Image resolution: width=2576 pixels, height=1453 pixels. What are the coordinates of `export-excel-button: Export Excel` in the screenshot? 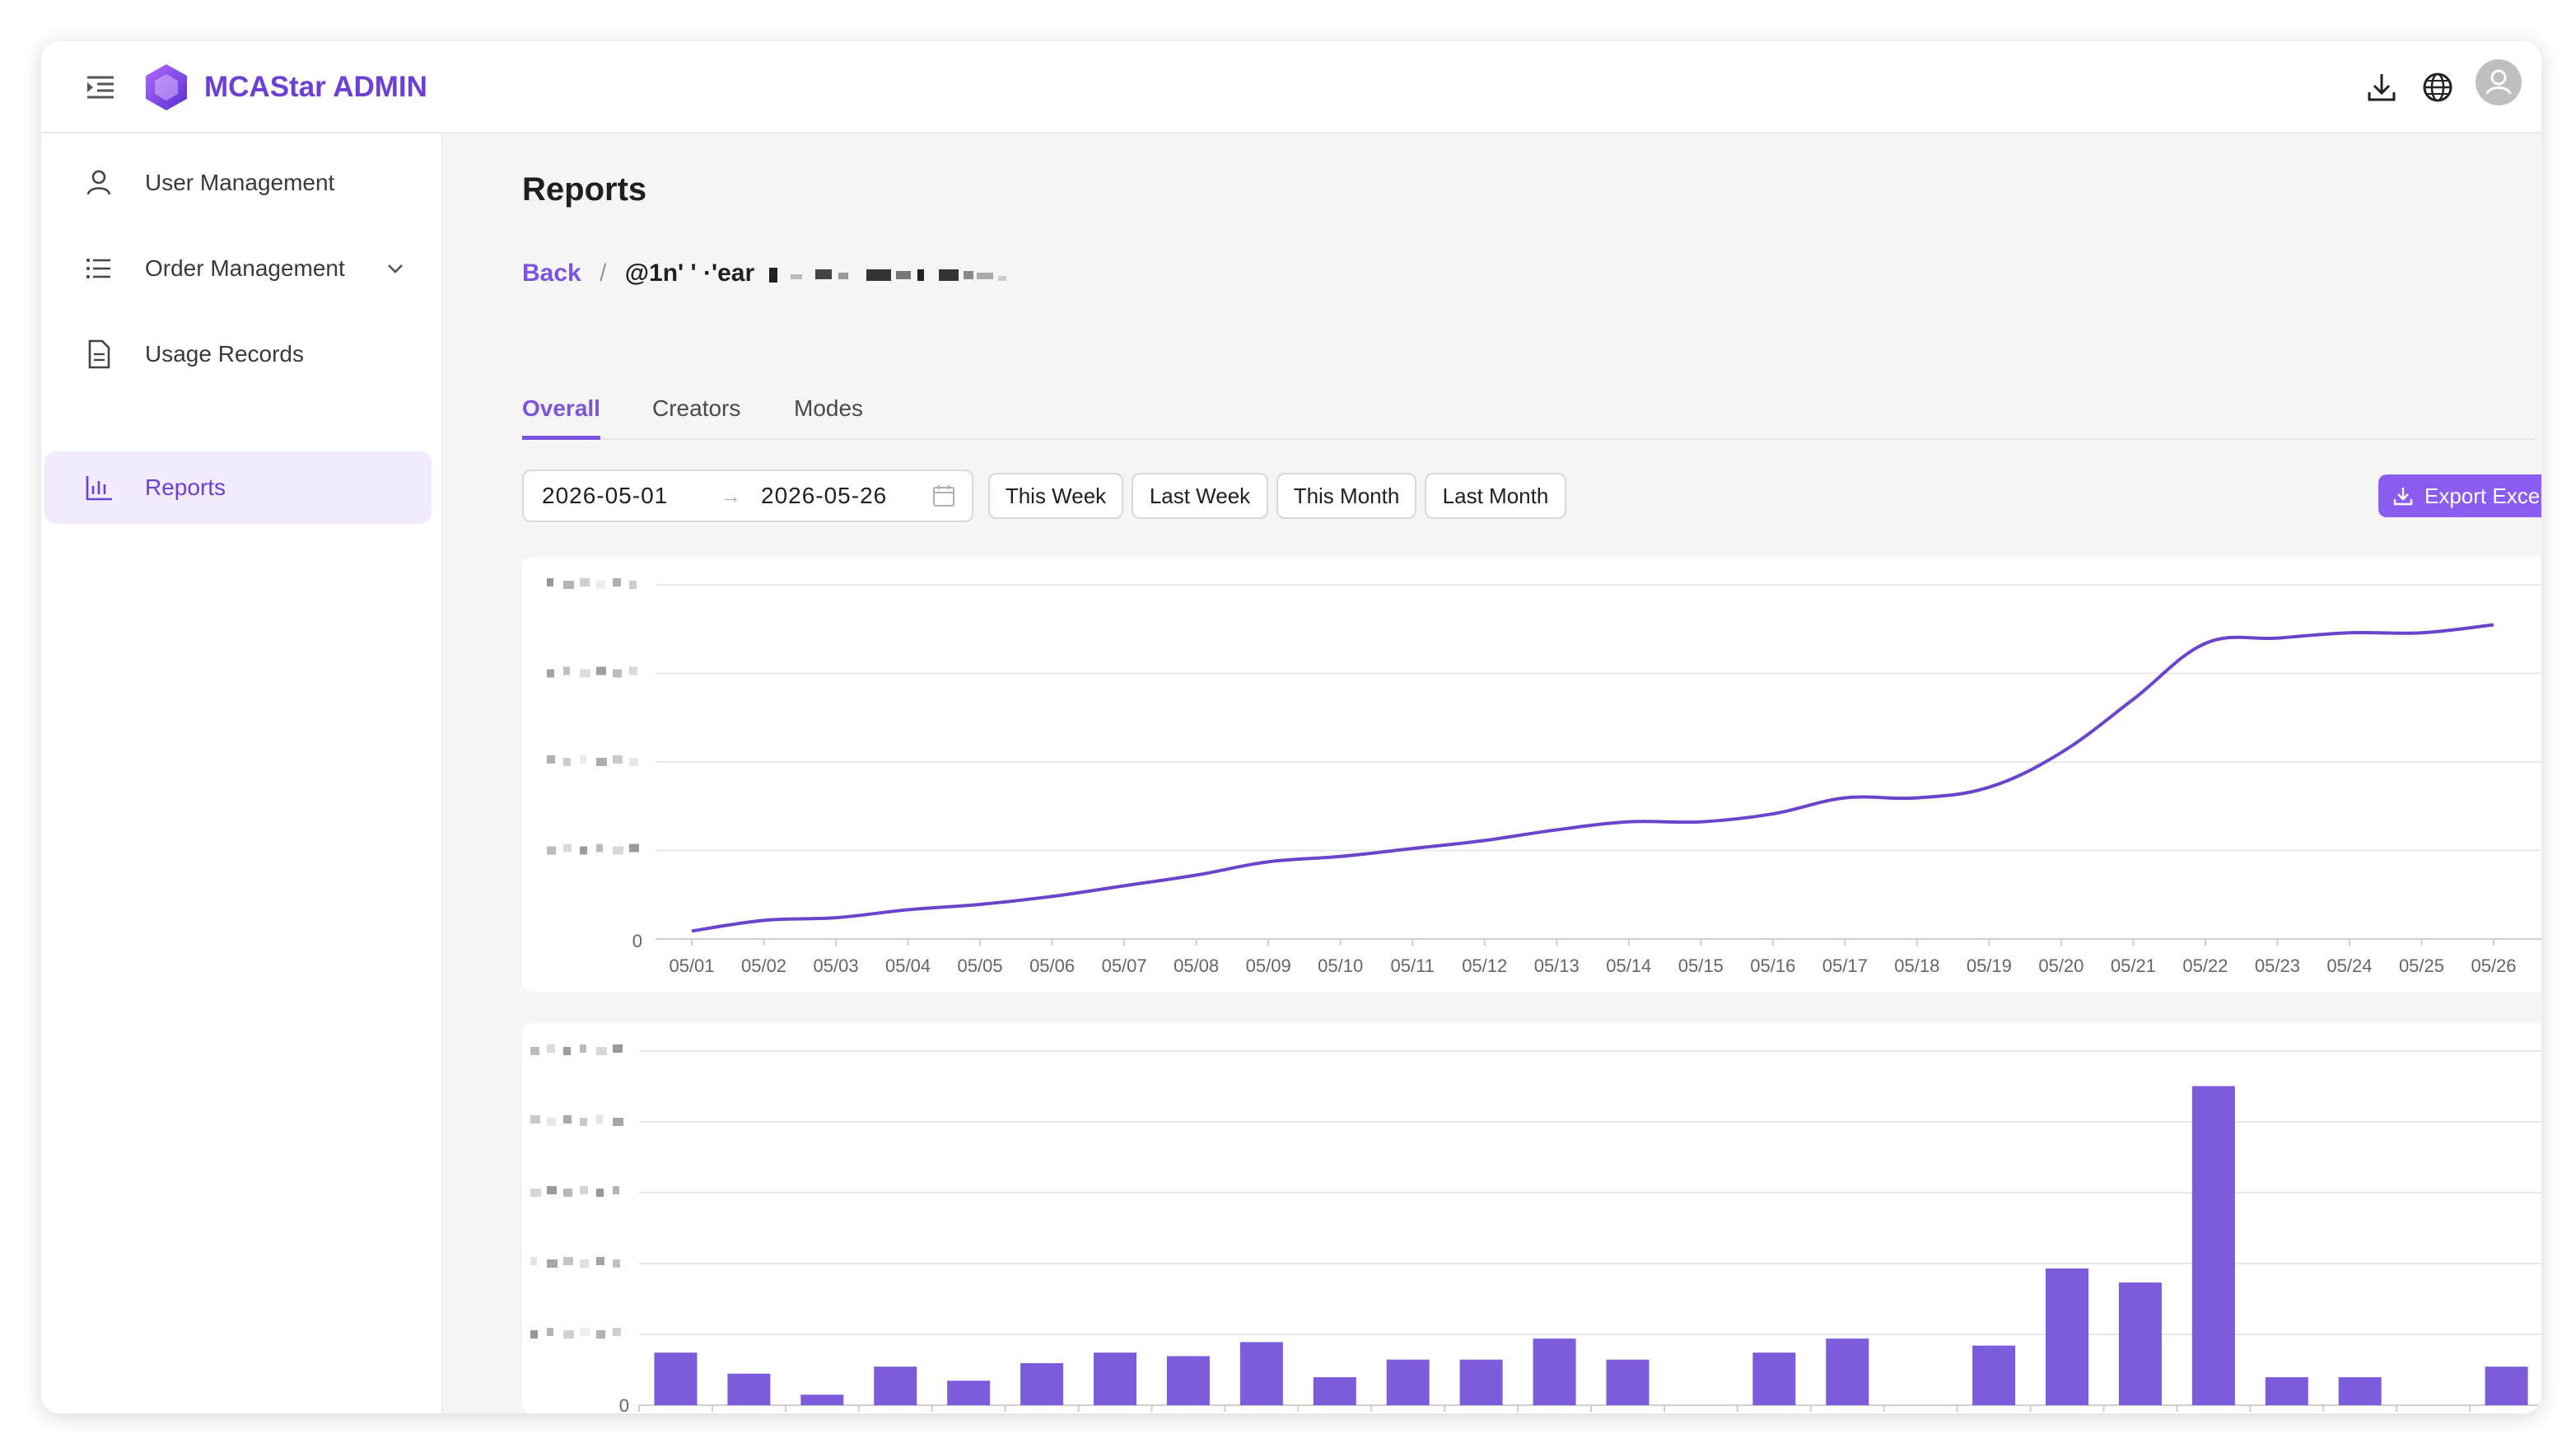 It's located at (2459, 495).